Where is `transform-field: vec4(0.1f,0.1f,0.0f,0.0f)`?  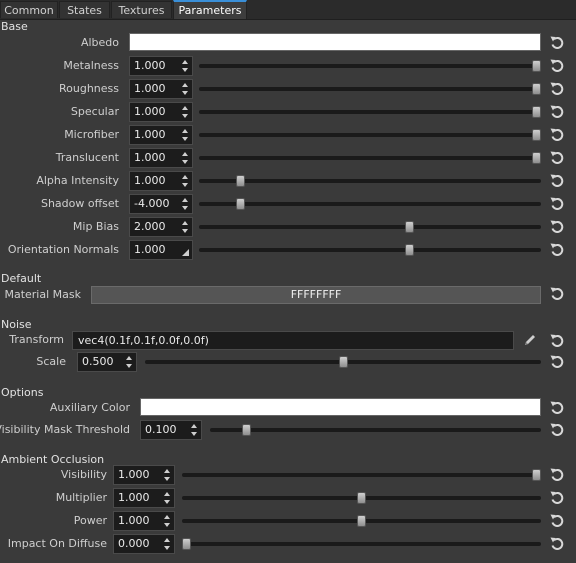 transform-field: vec4(0.1f,0.1f,0.0f,0.0f) is located at coordinates (293, 340).